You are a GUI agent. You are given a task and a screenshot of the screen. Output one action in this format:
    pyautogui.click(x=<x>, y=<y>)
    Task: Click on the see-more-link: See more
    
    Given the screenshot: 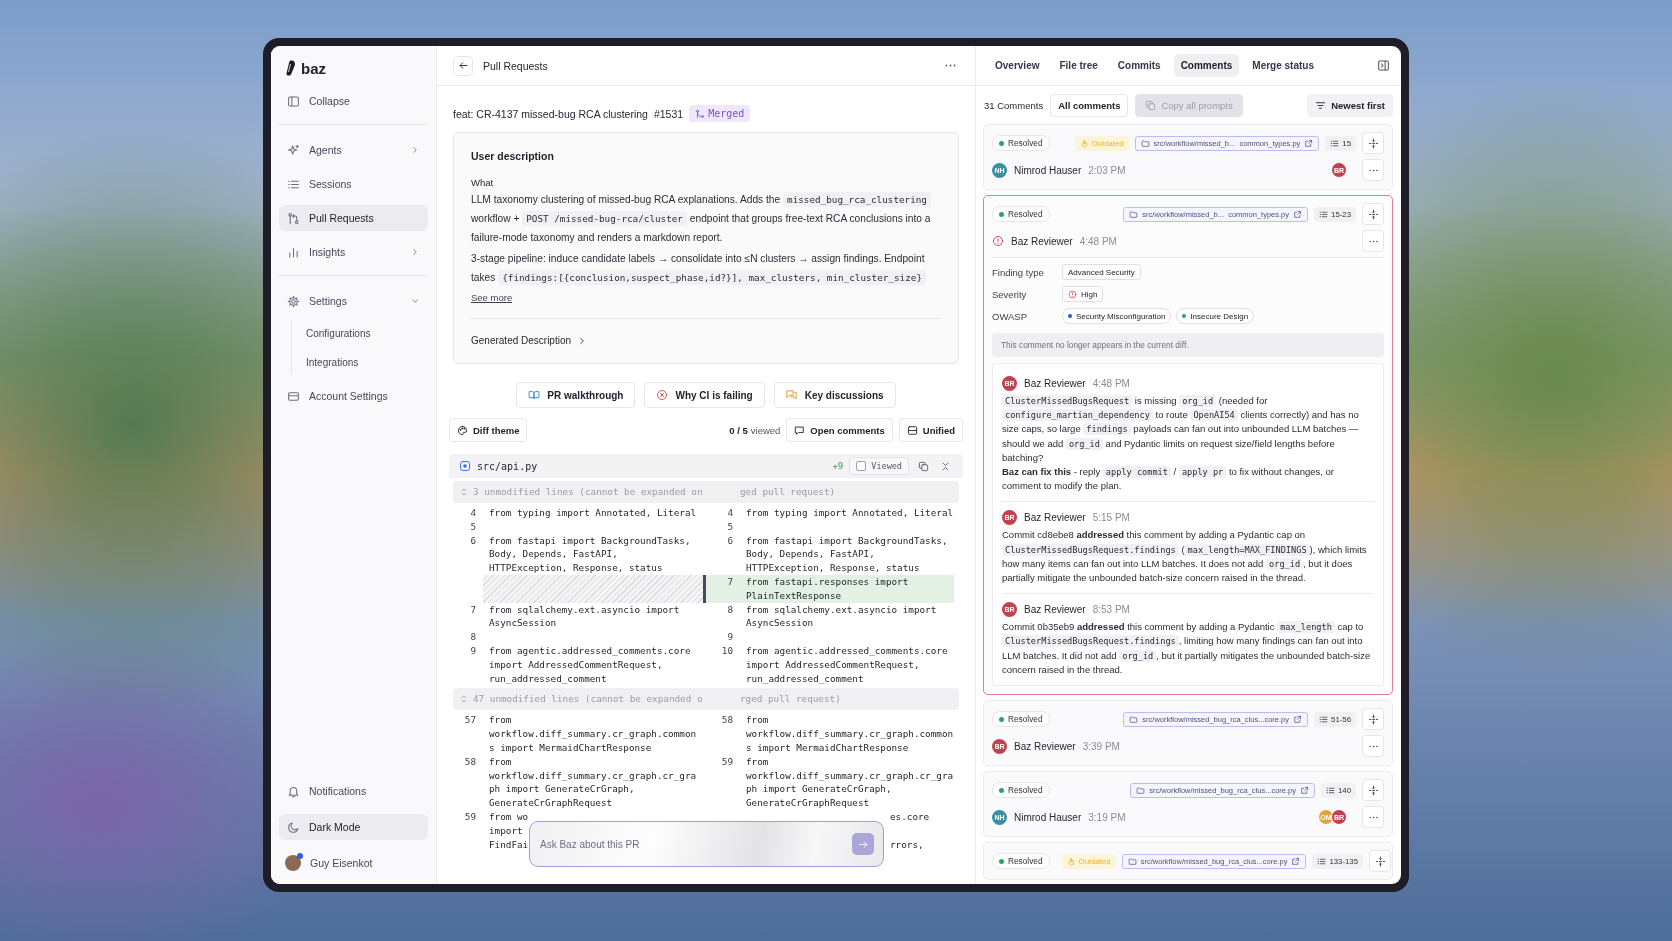 What is the action you would take?
    pyautogui.click(x=492, y=297)
    